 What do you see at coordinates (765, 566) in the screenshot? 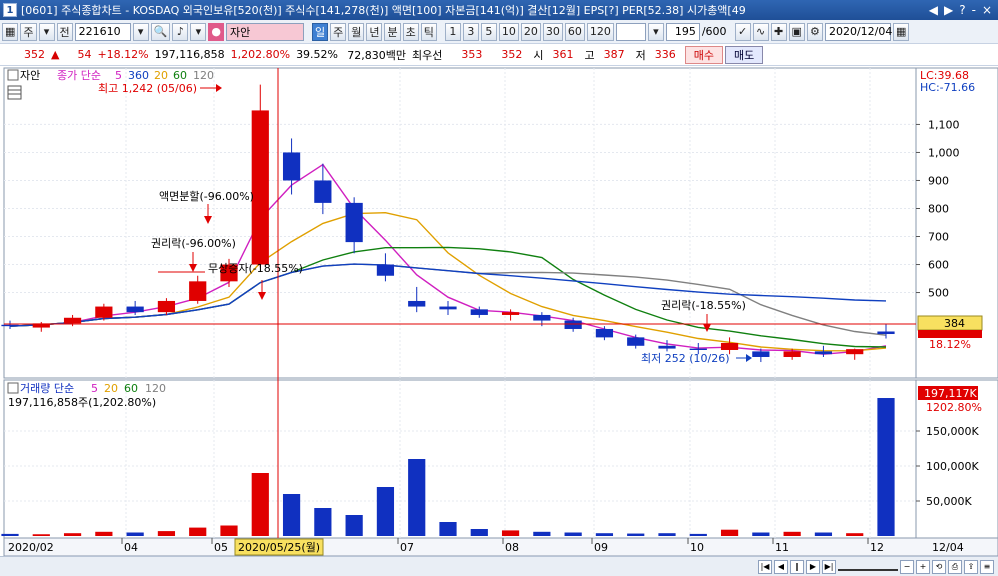
I see `scroll-start-icon: |◀` at bounding box center [765, 566].